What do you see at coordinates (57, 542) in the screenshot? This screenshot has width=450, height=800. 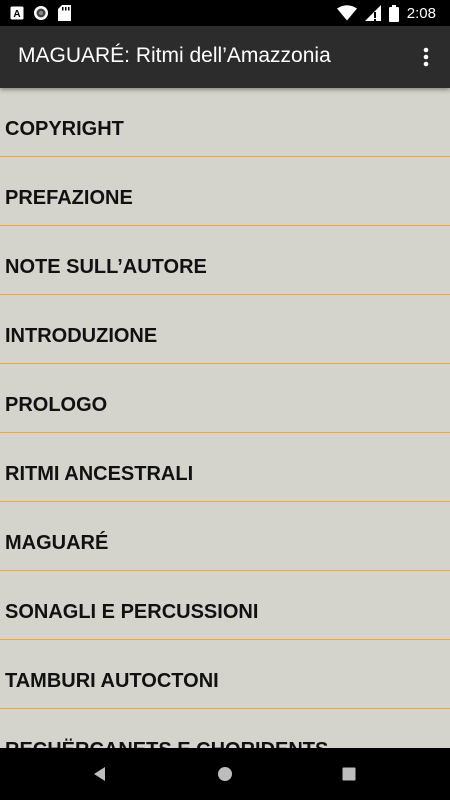 I see `list-item-label: MAGUARÉ` at bounding box center [57, 542].